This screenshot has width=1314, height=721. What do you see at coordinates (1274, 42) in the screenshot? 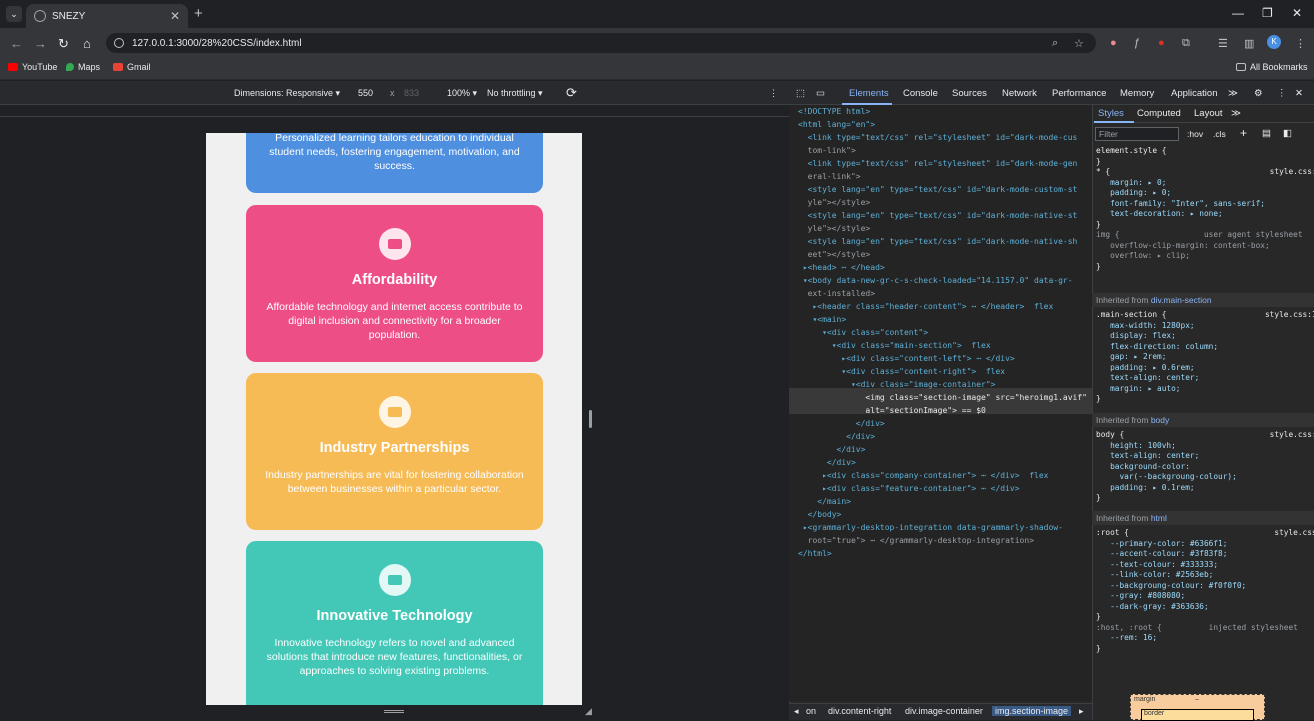
I see `profile-avatar: K` at bounding box center [1274, 42].